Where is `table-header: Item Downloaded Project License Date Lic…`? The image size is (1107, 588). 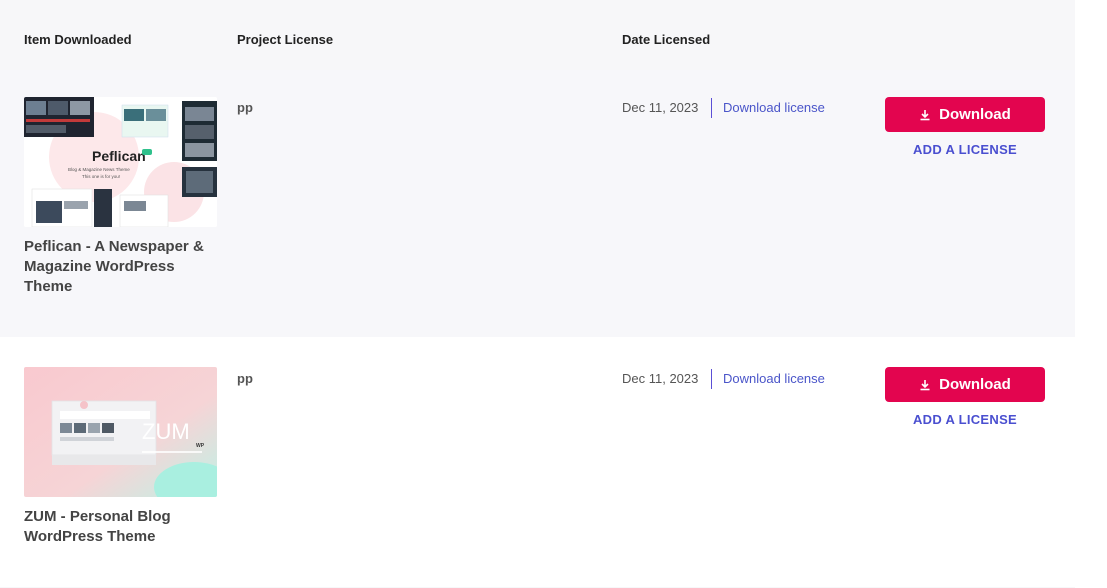 table-header: Item Downloaded Project License Date Lic… is located at coordinates (537, 35).